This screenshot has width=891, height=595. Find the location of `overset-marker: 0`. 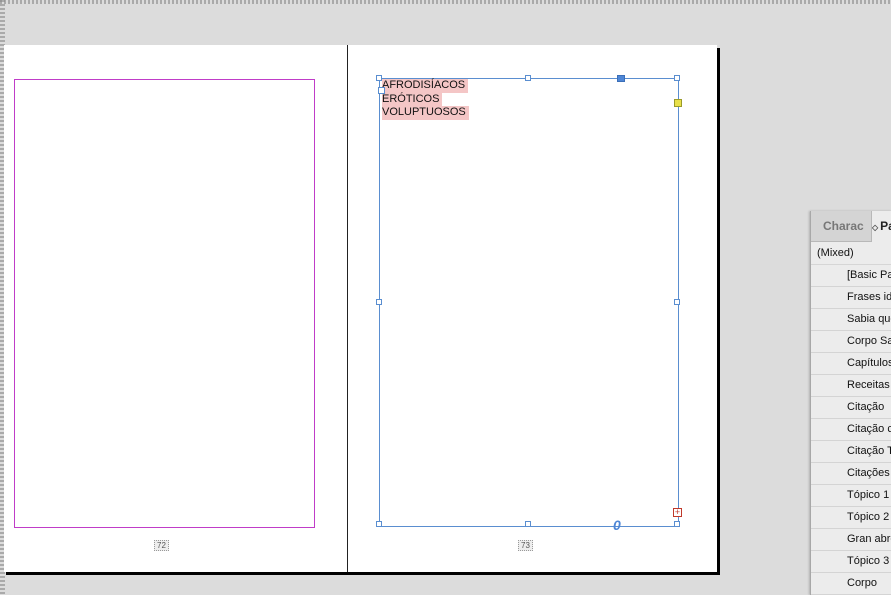

overset-marker: 0 is located at coordinates (617, 525).